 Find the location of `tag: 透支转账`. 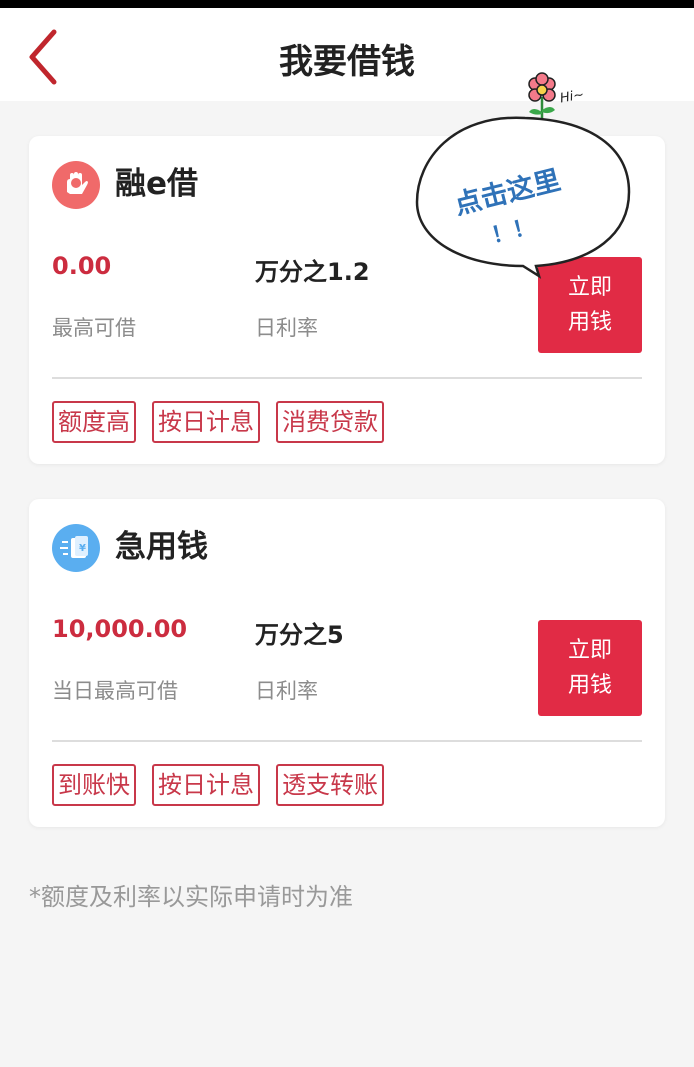

tag: 透支转账 is located at coordinates (330, 785).